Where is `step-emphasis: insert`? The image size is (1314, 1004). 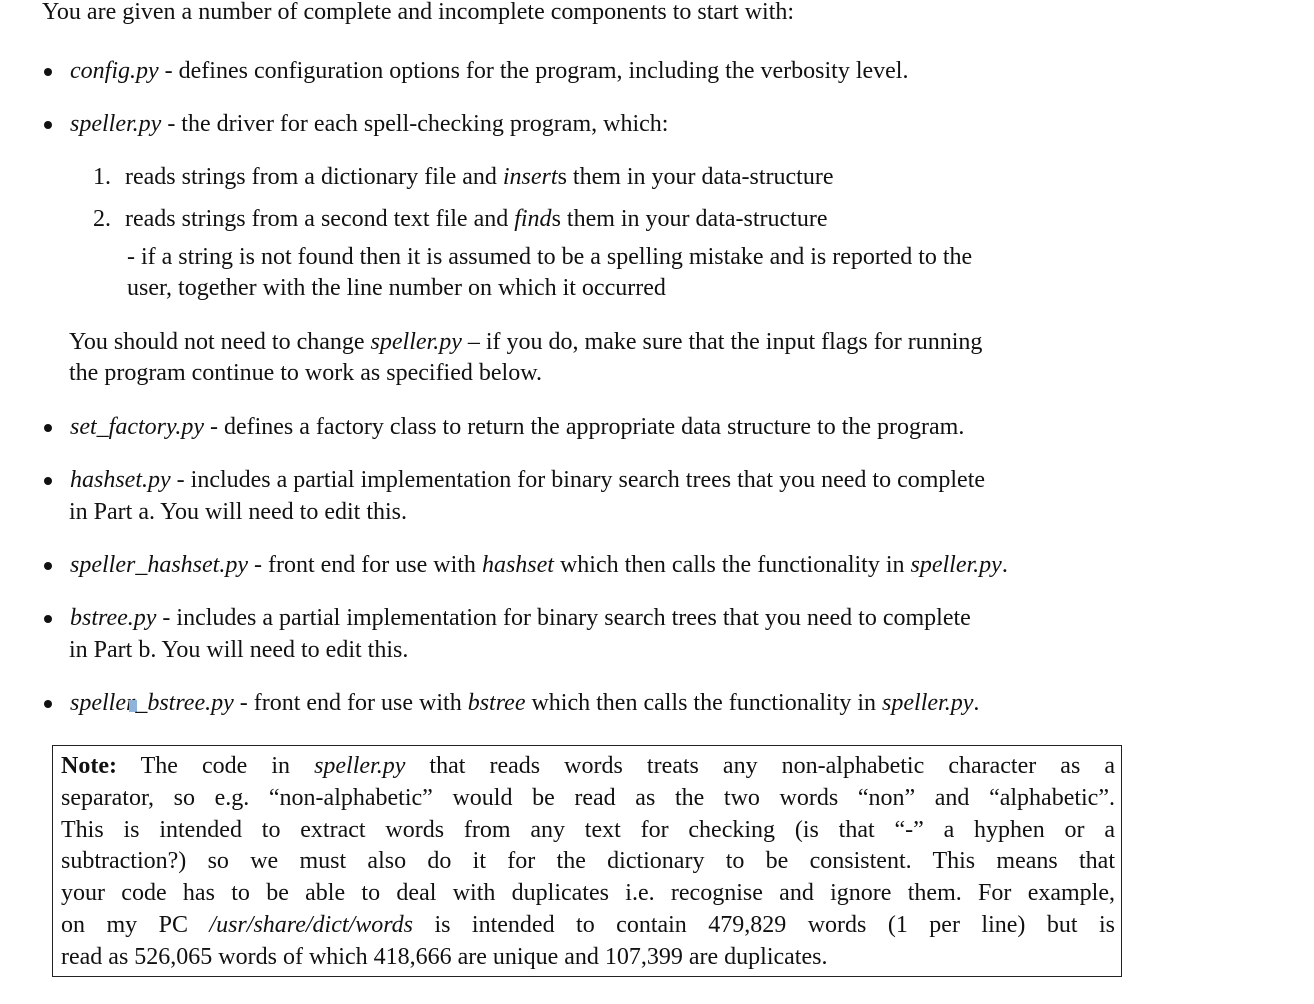
step-emphasis: insert is located at coordinates (530, 177).